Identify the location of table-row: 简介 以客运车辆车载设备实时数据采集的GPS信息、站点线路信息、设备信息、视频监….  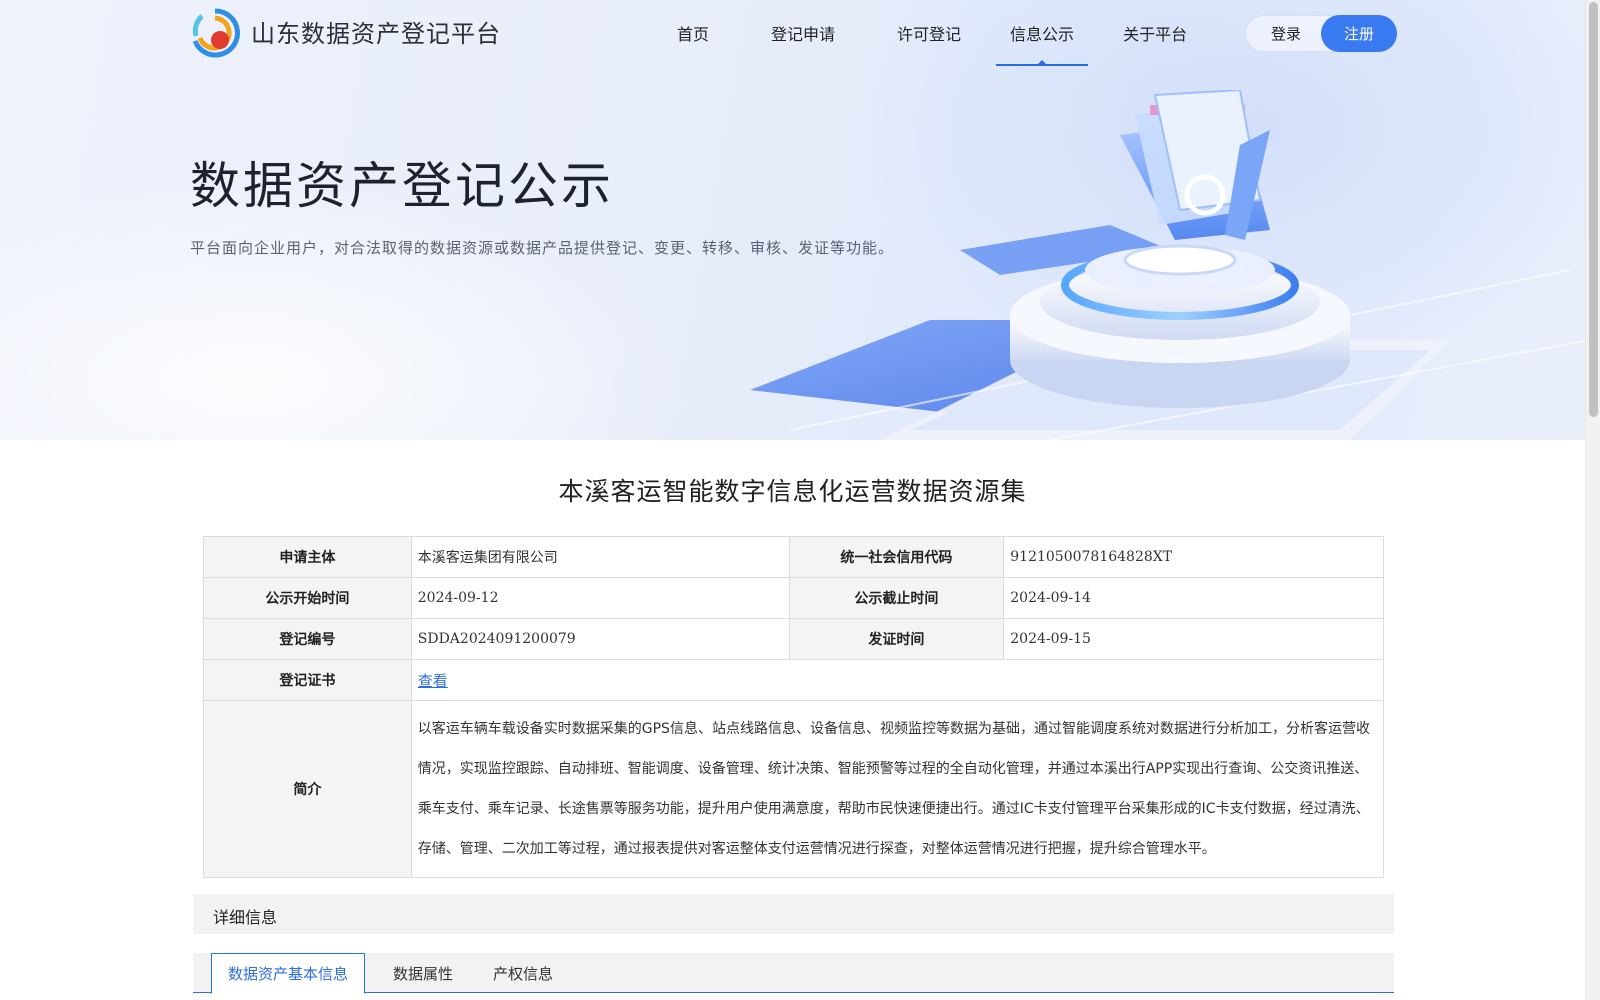
(794, 789).